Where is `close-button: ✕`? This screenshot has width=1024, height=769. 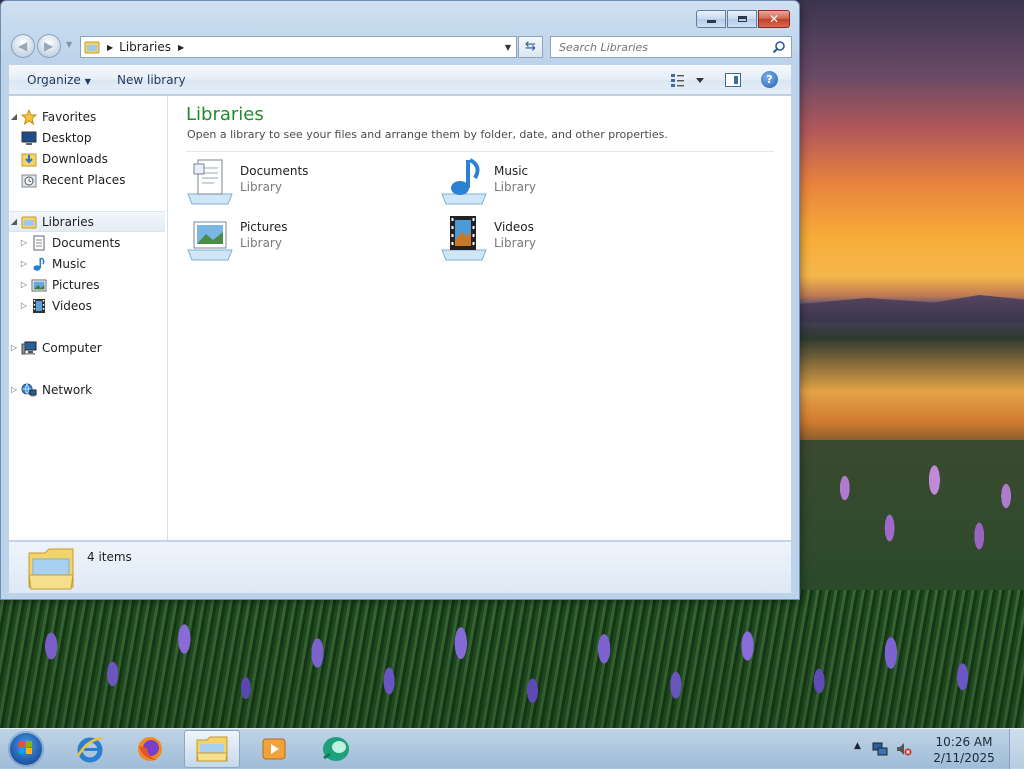 close-button: ✕ is located at coordinates (774, 19).